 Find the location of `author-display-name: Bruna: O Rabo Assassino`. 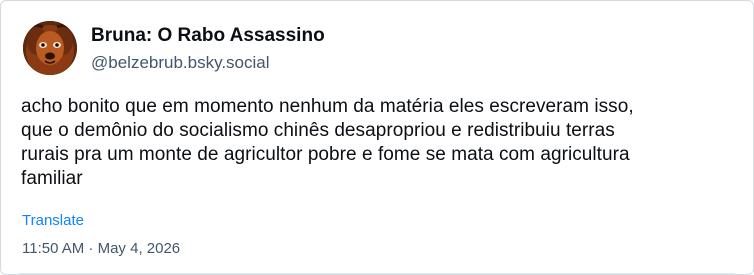

author-display-name: Bruna: O Rabo Assassino is located at coordinates (208, 36).